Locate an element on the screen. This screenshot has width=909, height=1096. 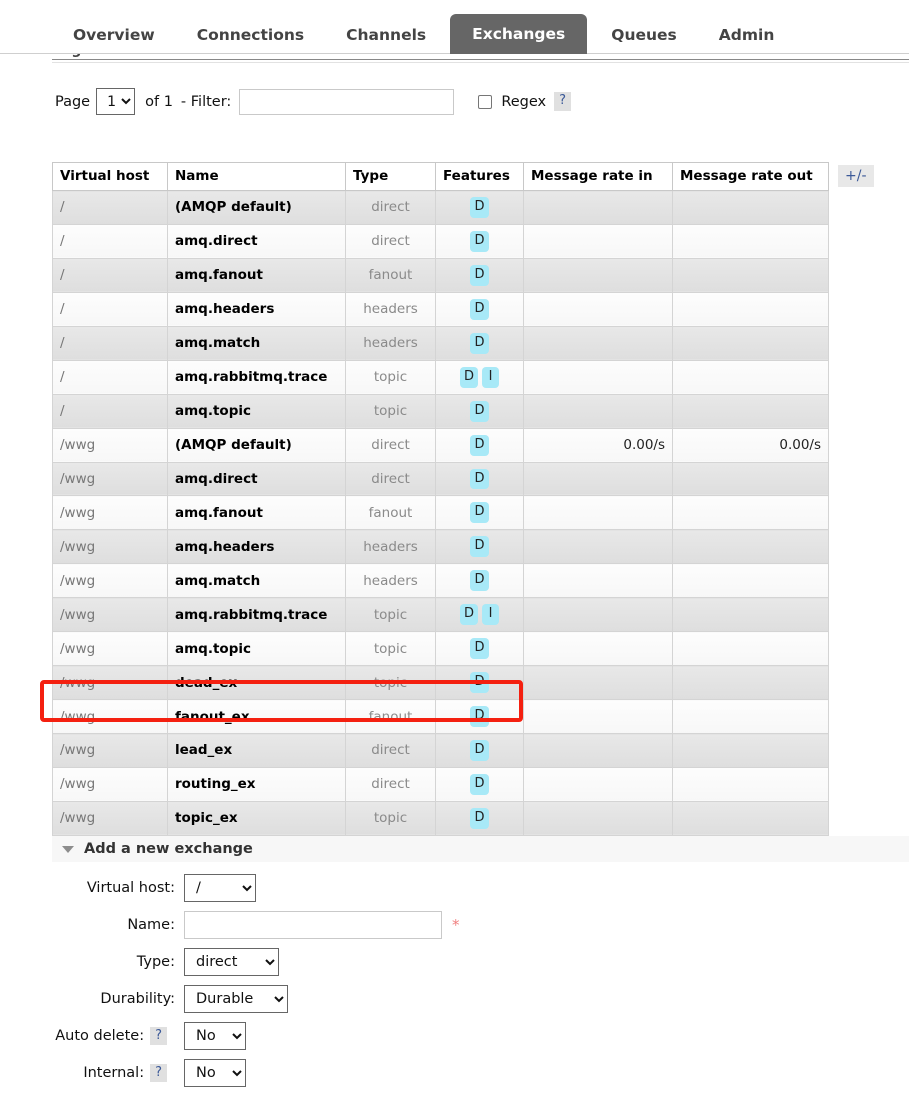
cell-exchange-type: fanout is located at coordinates (390, 275).